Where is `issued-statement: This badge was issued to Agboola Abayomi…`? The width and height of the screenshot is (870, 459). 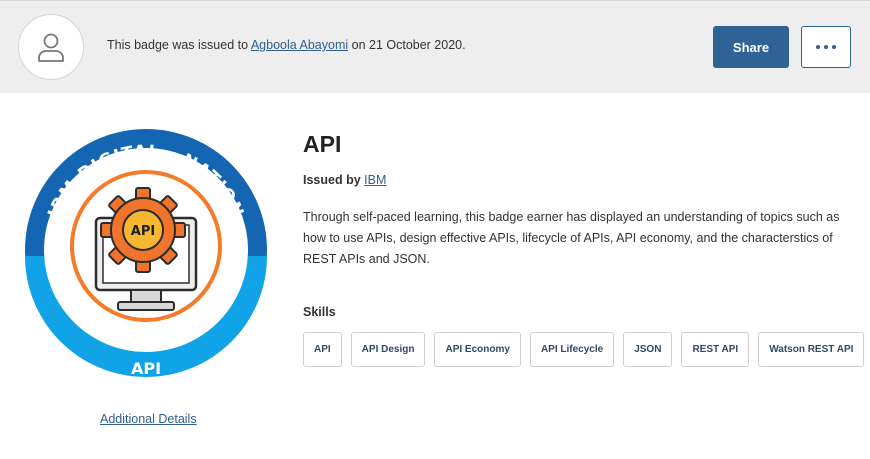
issued-statement: This badge was issued to Agboola Abayomi… is located at coordinates (286, 45).